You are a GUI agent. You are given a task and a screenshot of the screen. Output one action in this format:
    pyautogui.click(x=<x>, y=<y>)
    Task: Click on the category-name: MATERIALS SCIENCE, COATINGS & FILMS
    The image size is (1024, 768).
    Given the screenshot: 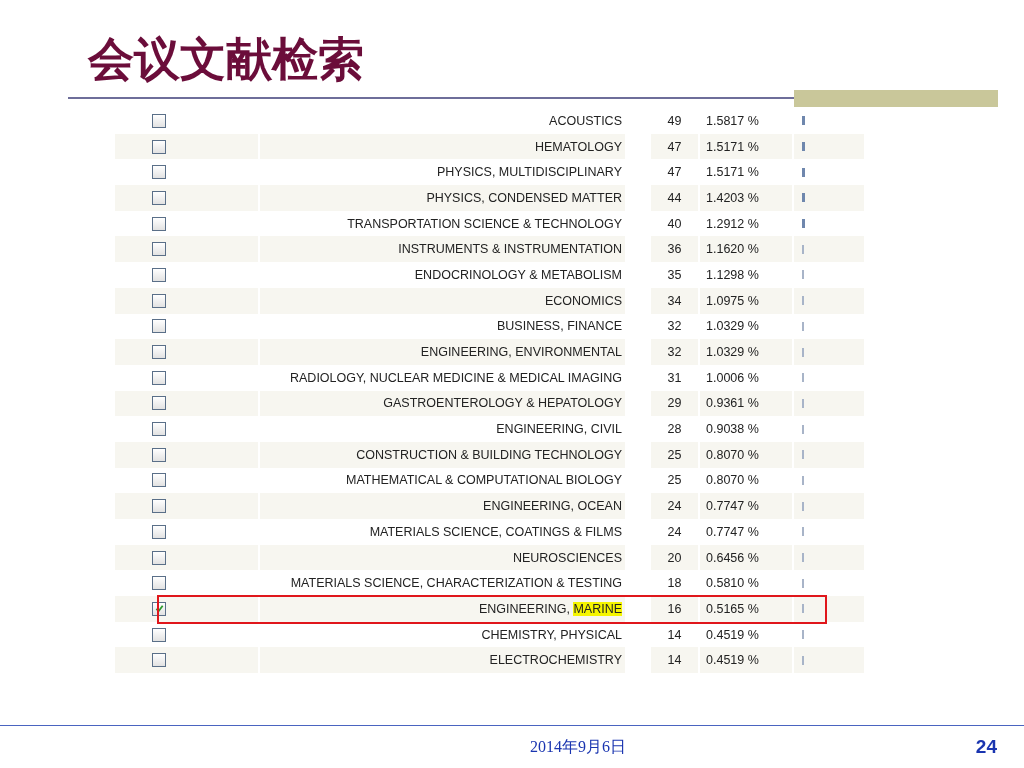 What is the action you would take?
    pyautogui.click(x=495, y=531)
    